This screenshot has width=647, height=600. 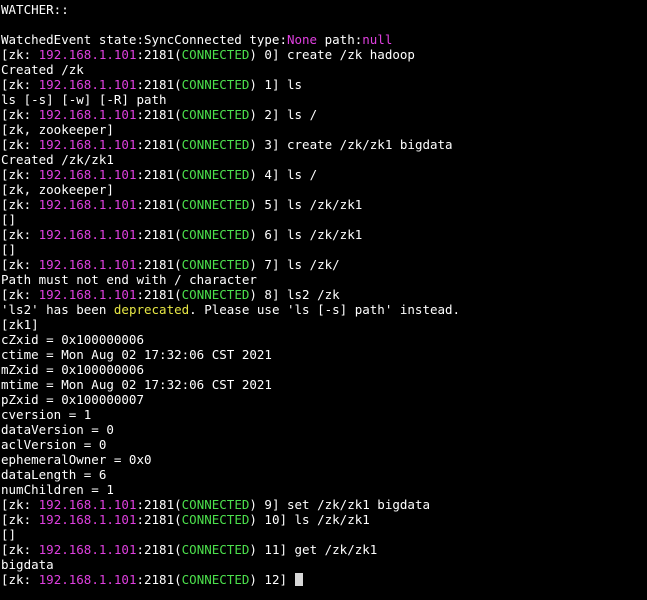 I want to click on text-segment: deprecated, so click(x=151, y=309).